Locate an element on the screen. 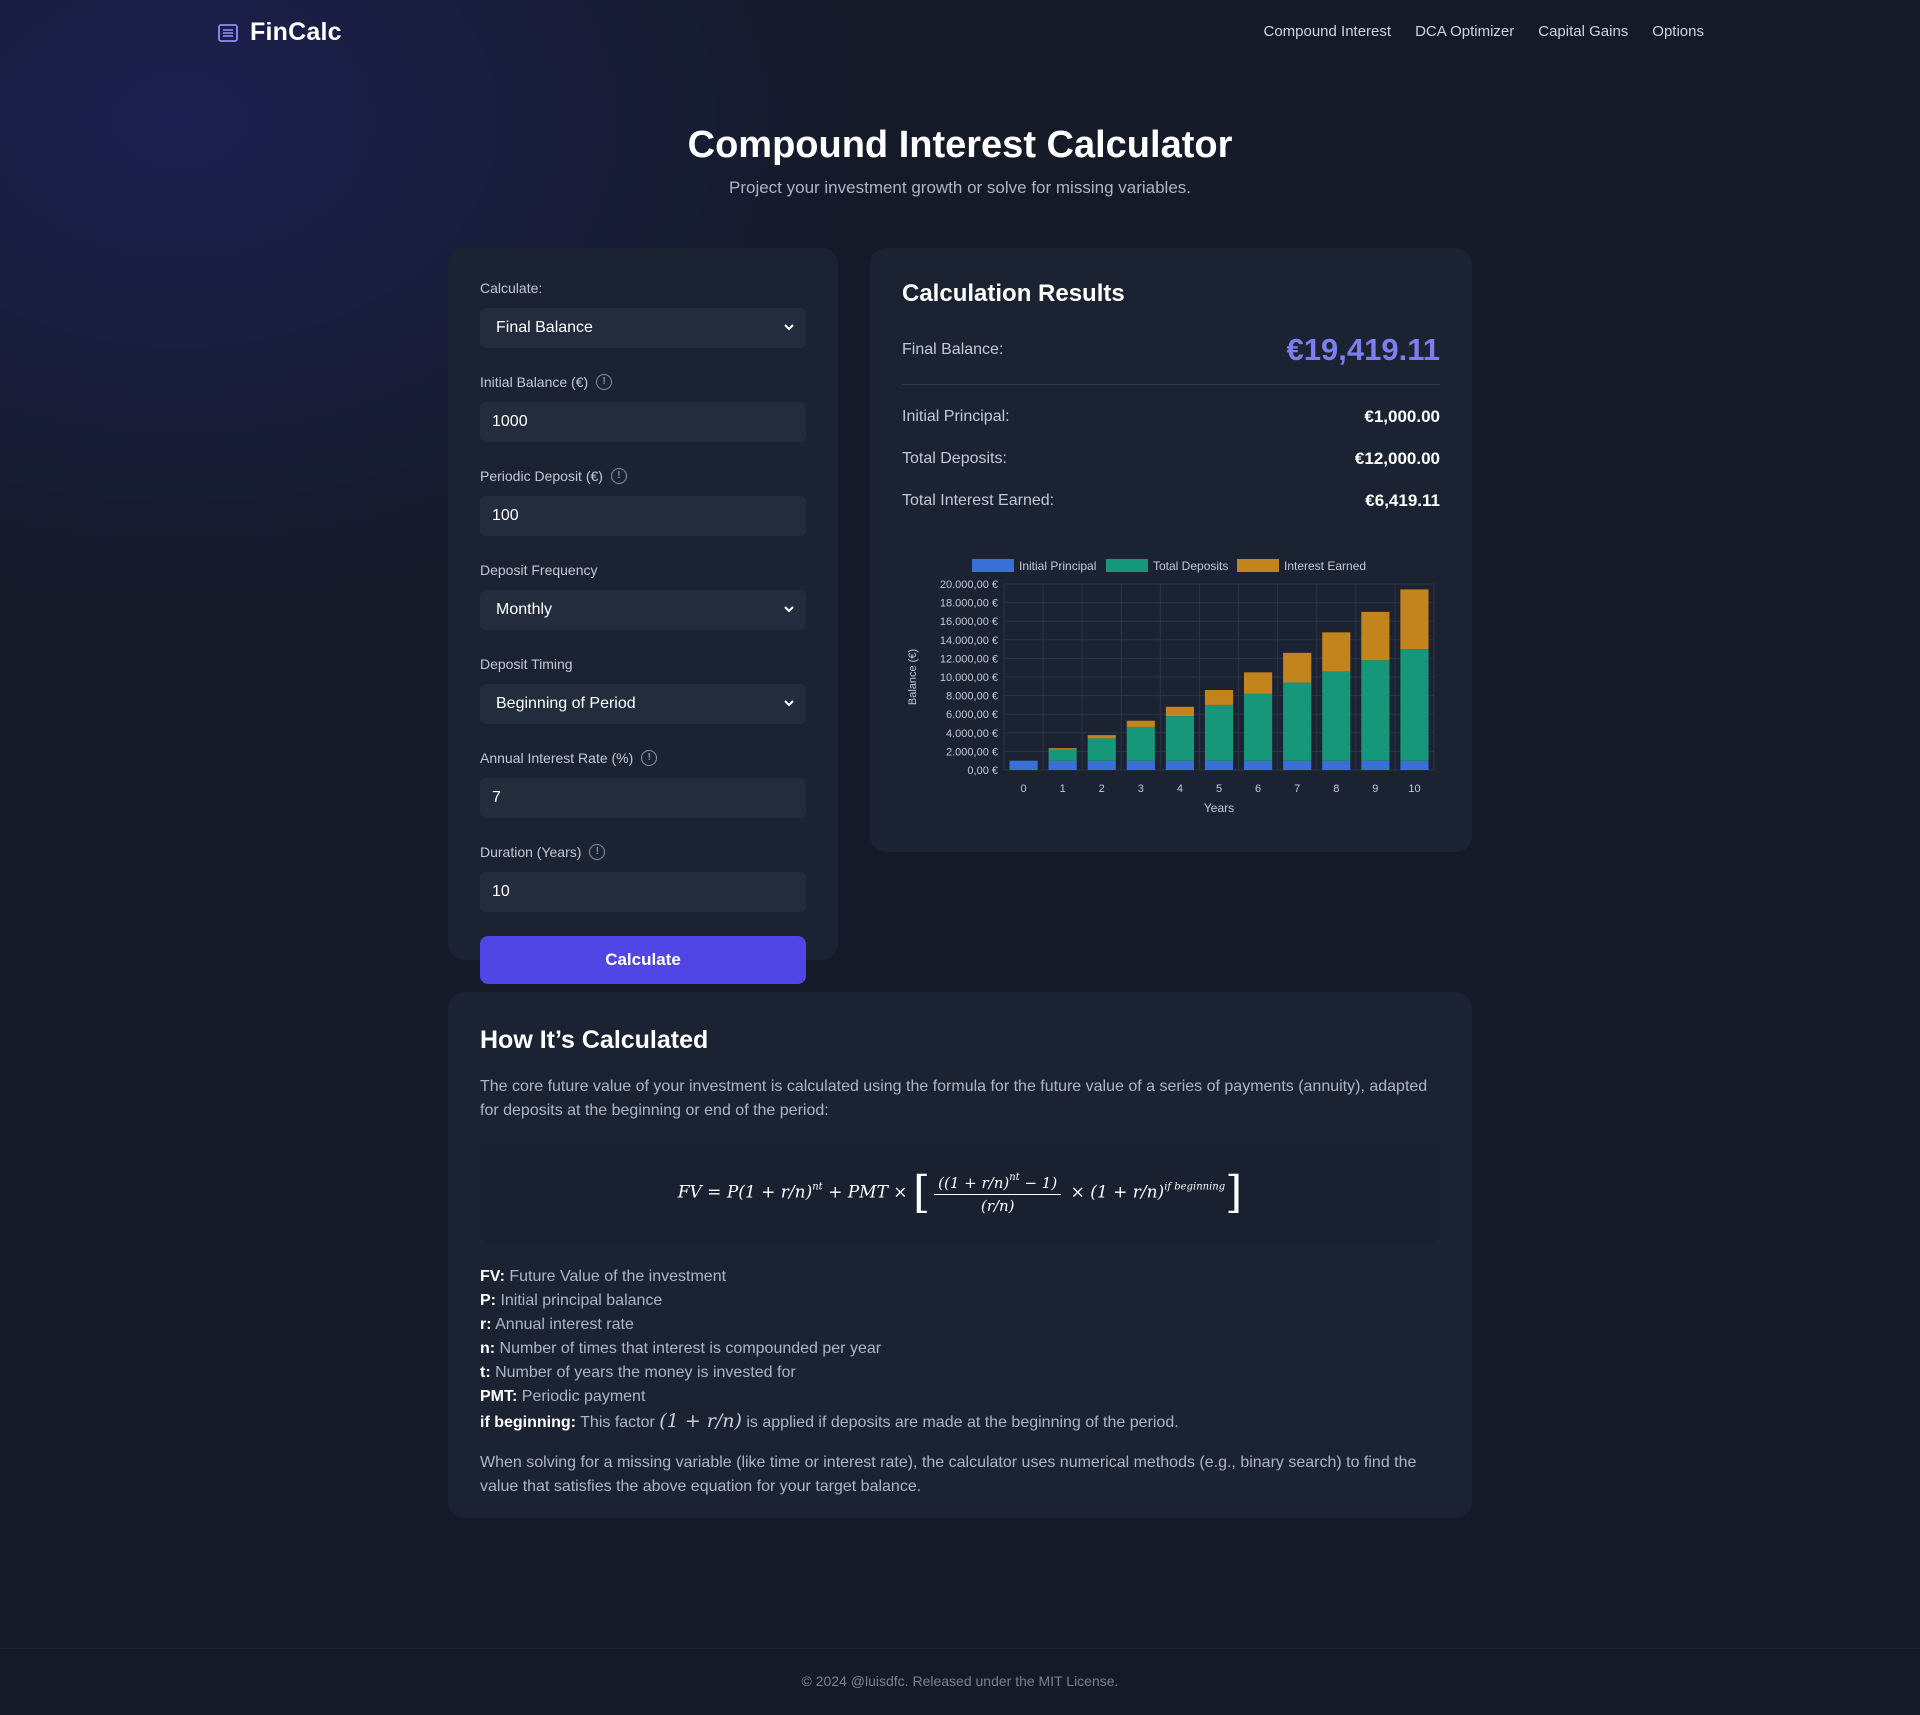 The height and width of the screenshot is (1715, 1920). formula-num-exp: nt is located at coordinates (1014, 1177).